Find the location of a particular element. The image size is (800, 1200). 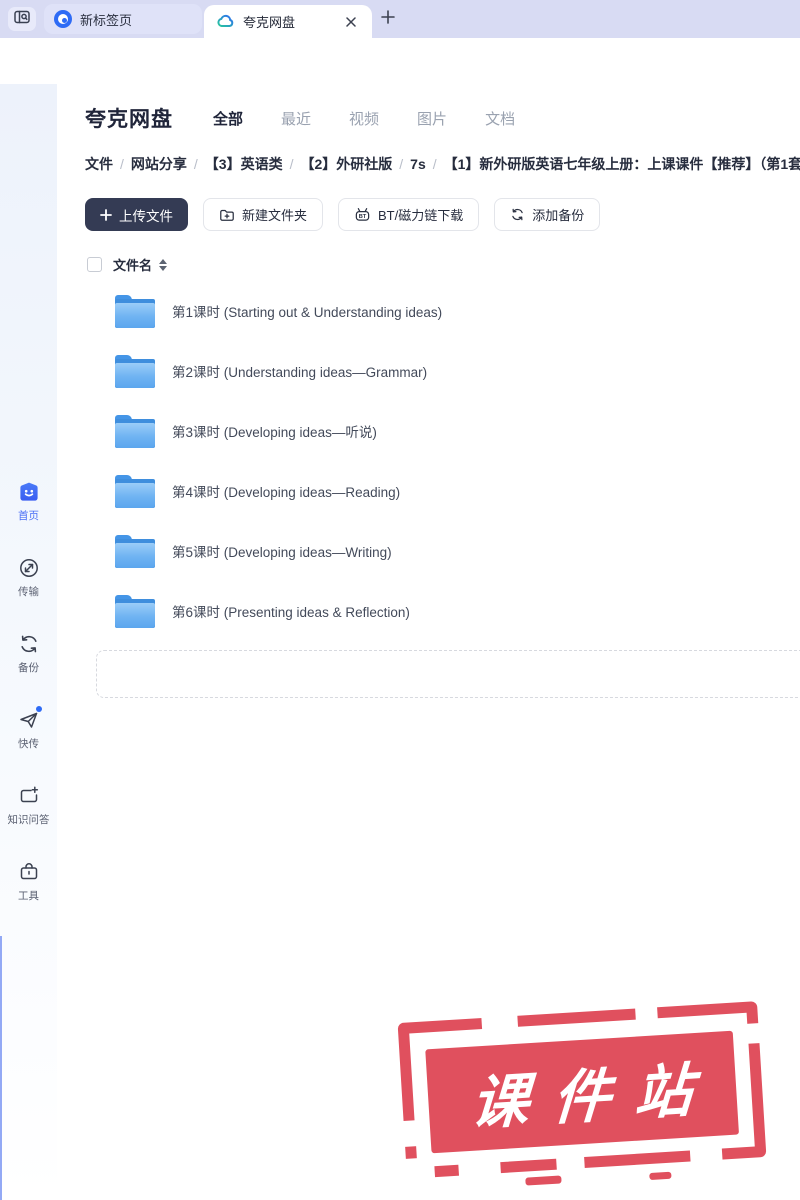

file-name: 第3课时 (Developing ideas—听说) is located at coordinates (274, 432).